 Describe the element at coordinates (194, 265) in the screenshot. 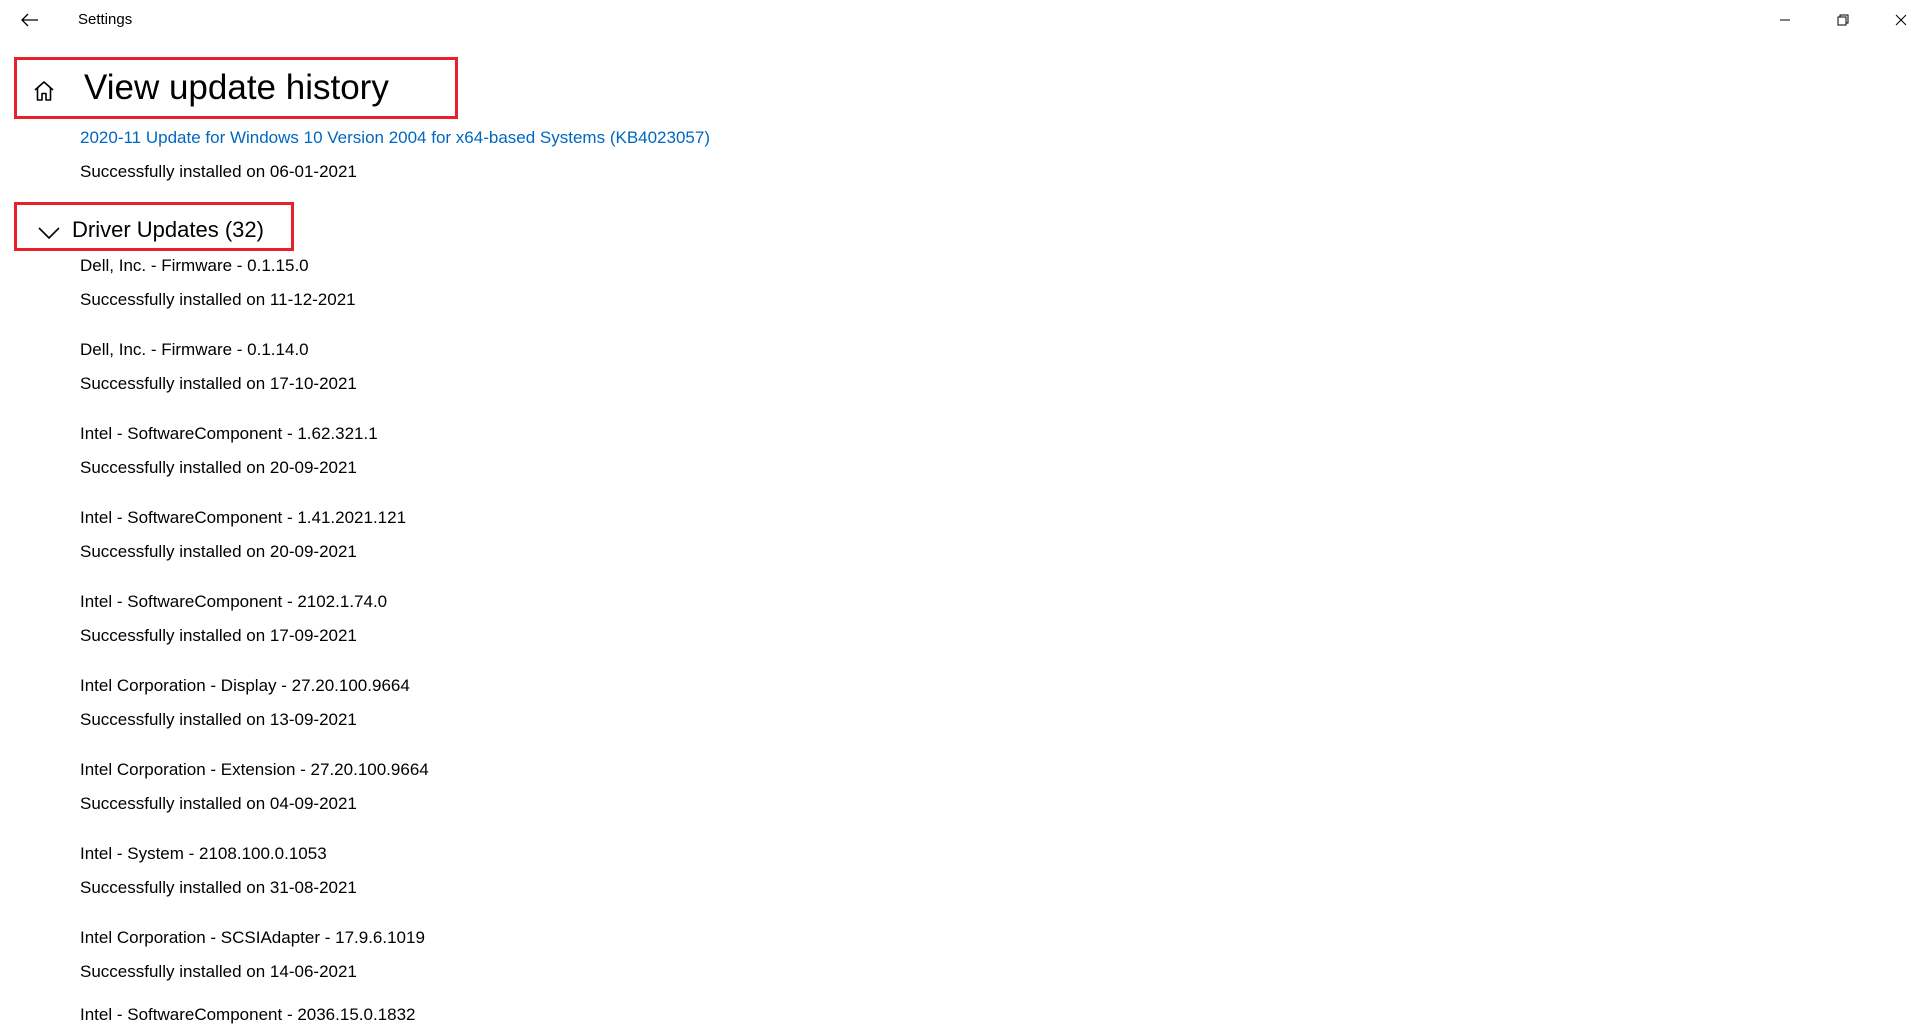

I see `driver-item-name: Dell, Inc. - Firmware - 0.1.15.0` at that location.